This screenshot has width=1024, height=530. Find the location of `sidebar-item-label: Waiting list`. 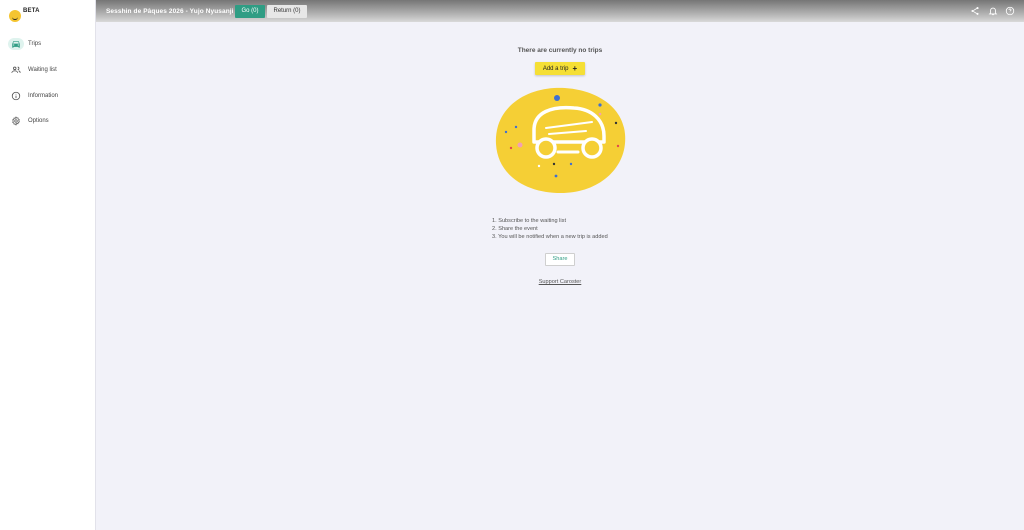

sidebar-item-label: Waiting list is located at coordinates (42, 70).